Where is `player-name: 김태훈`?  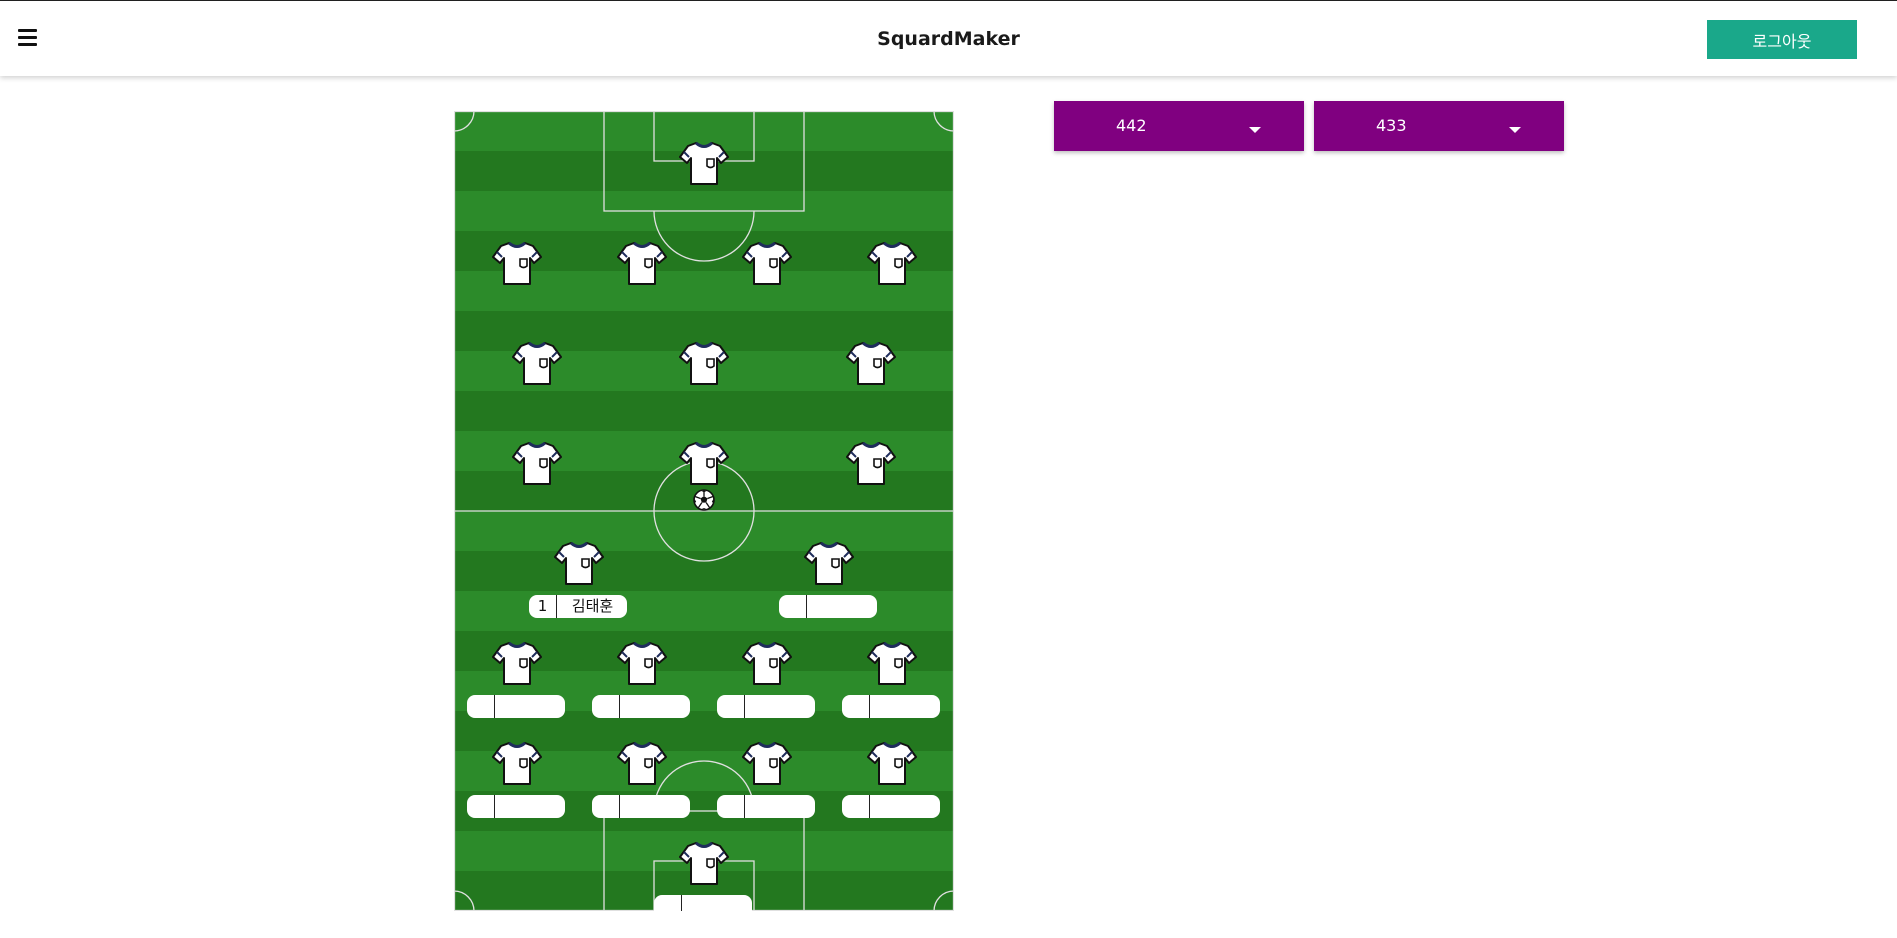 player-name: 김태훈 is located at coordinates (592, 606).